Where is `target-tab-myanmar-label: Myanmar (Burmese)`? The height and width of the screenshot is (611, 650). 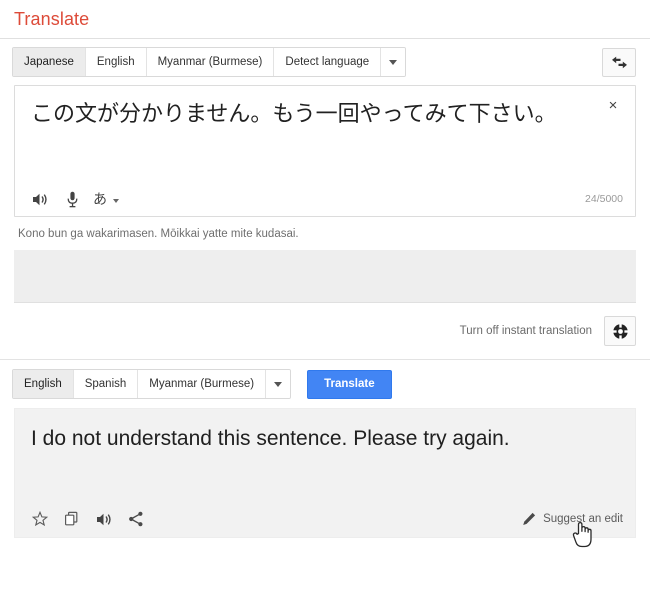
target-tab-myanmar-label: Myanmar (Burmese) is located at coordinates (202, 384).